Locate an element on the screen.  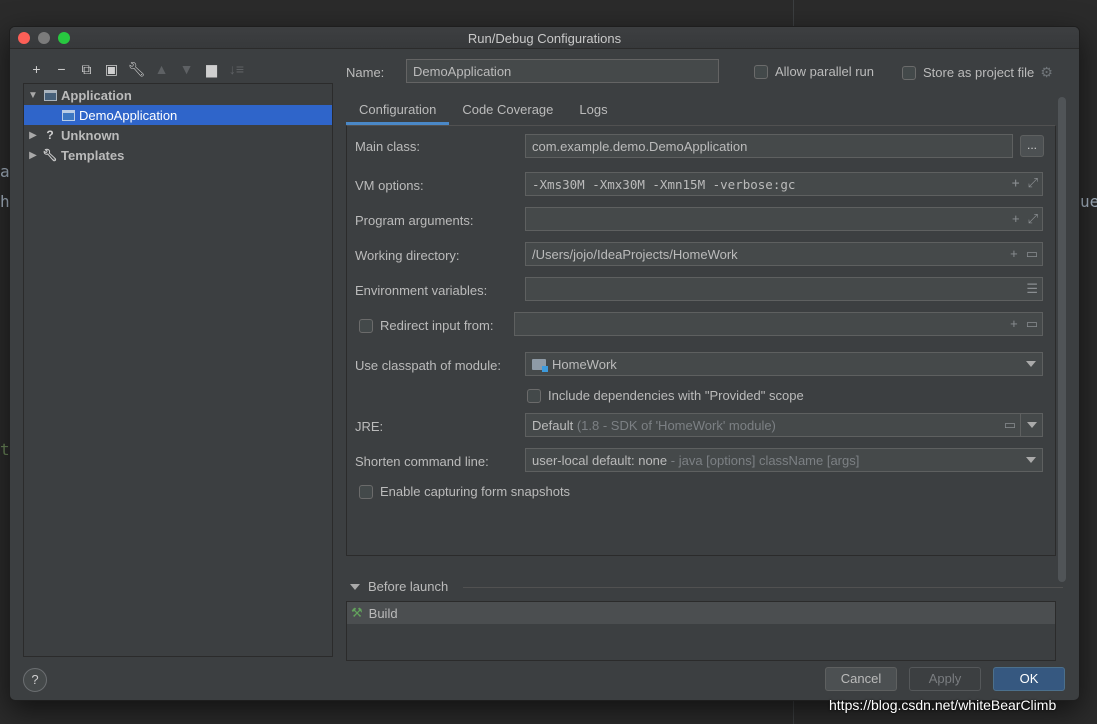
form-snapshots-checkbox: Enable capturing form snapshots is located at coordinates (464, 491).